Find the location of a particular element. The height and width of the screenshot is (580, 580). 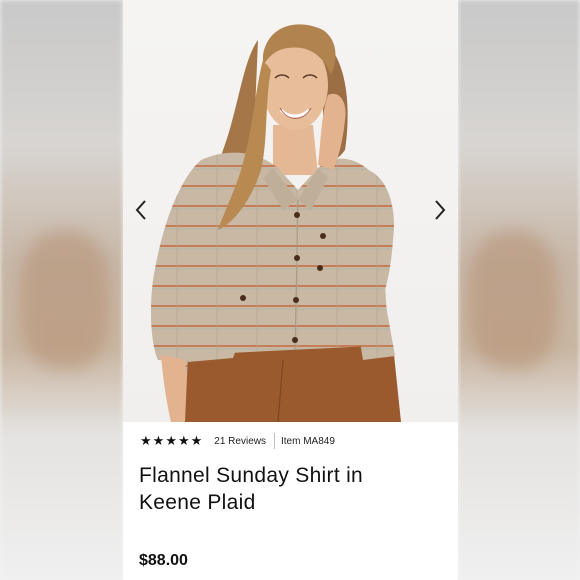

reviews-link: 21 Reviews is located at coordinates (240, 441).